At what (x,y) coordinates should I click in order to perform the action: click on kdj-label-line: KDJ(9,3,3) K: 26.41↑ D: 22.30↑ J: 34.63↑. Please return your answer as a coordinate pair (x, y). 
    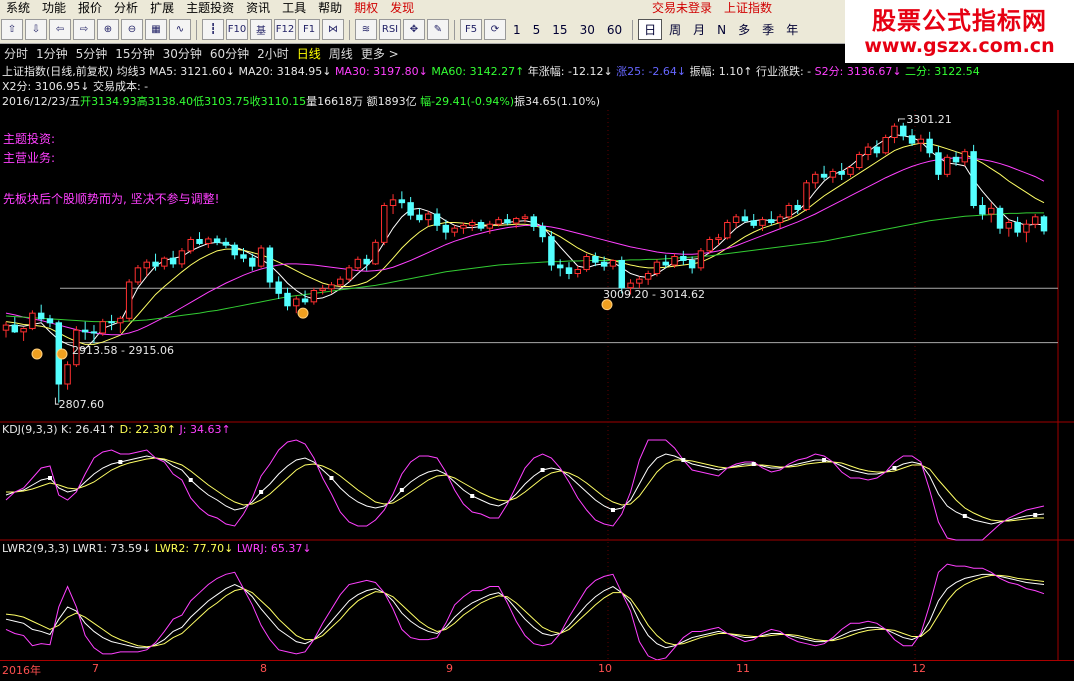
    Looking at the image, I should click on (116, 429).